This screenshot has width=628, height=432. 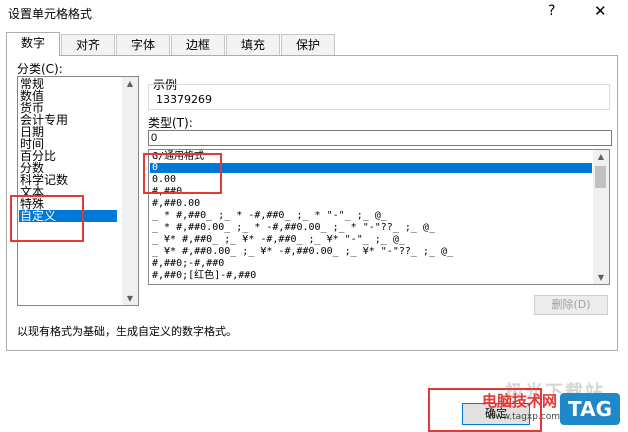 I want to click on delete-button: 删除(D), so click(x=571, y=305).